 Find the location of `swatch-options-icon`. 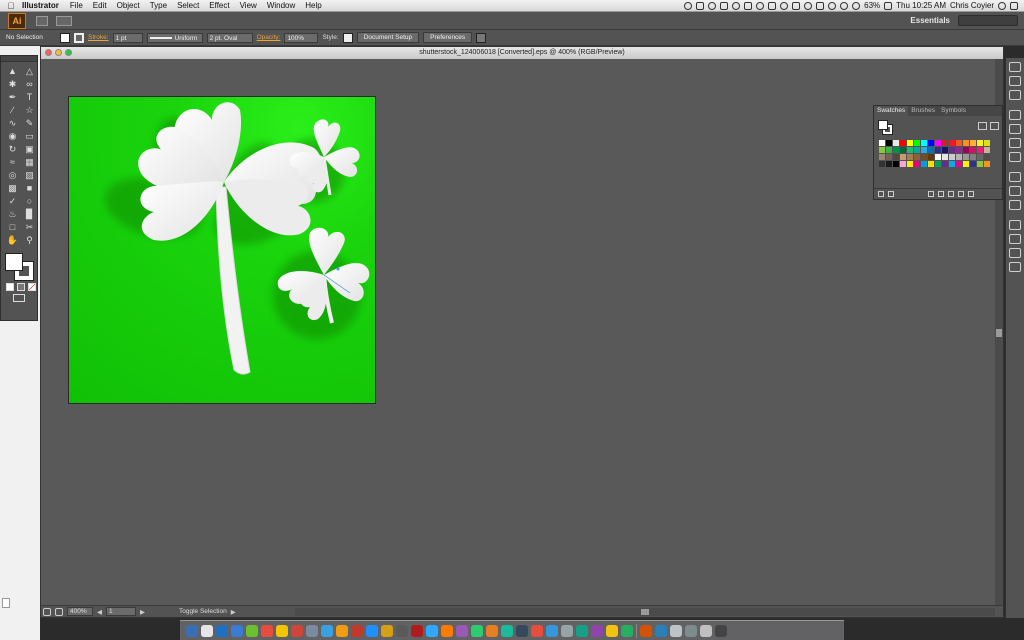

swatch-options-icon is located at coordinates (931, 194).